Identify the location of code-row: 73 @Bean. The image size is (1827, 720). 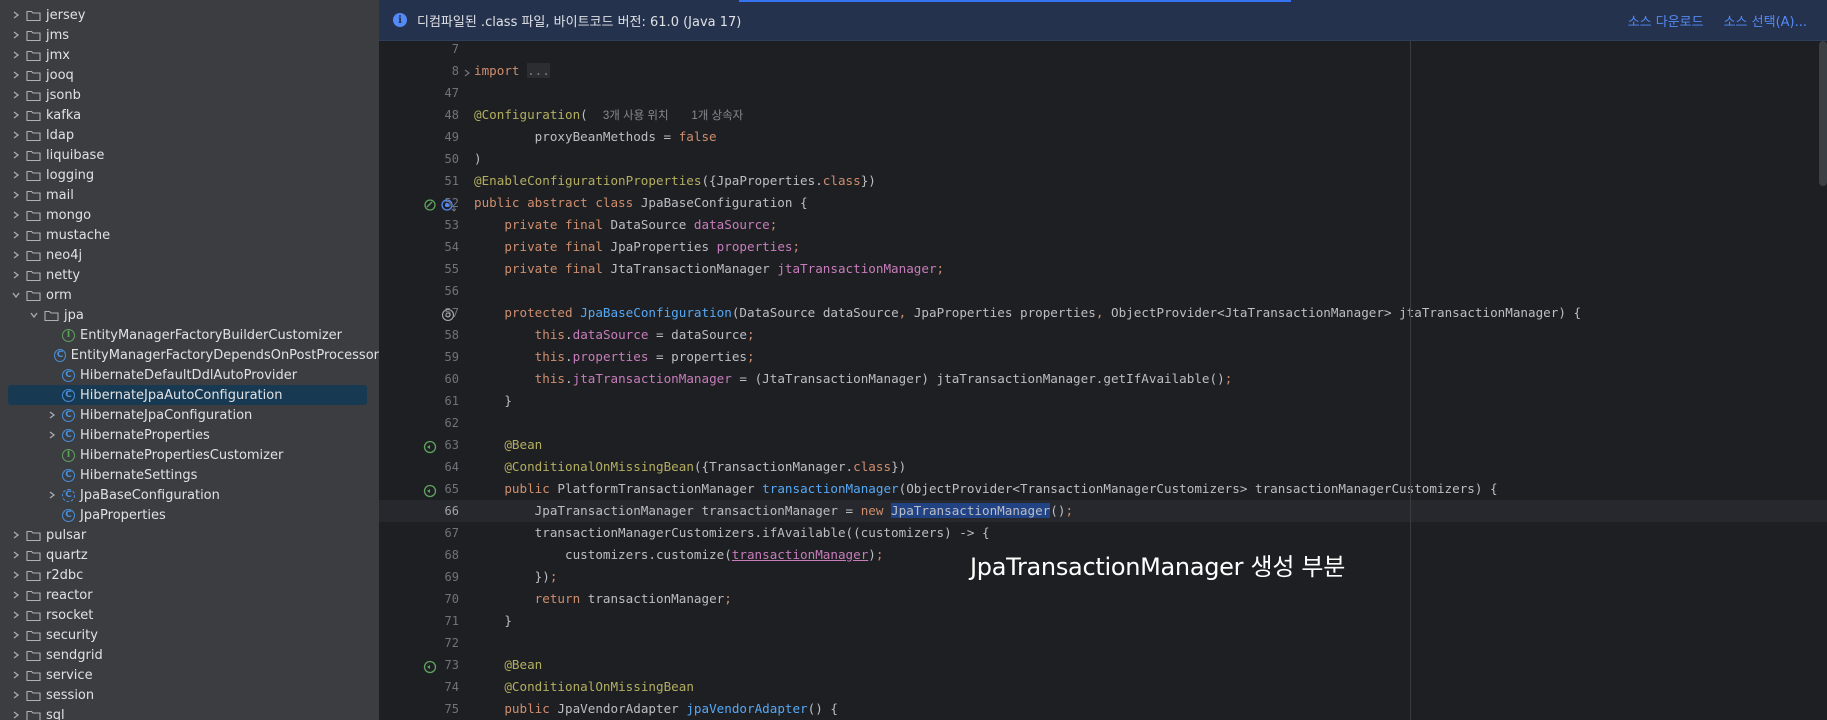
(1103, 665).